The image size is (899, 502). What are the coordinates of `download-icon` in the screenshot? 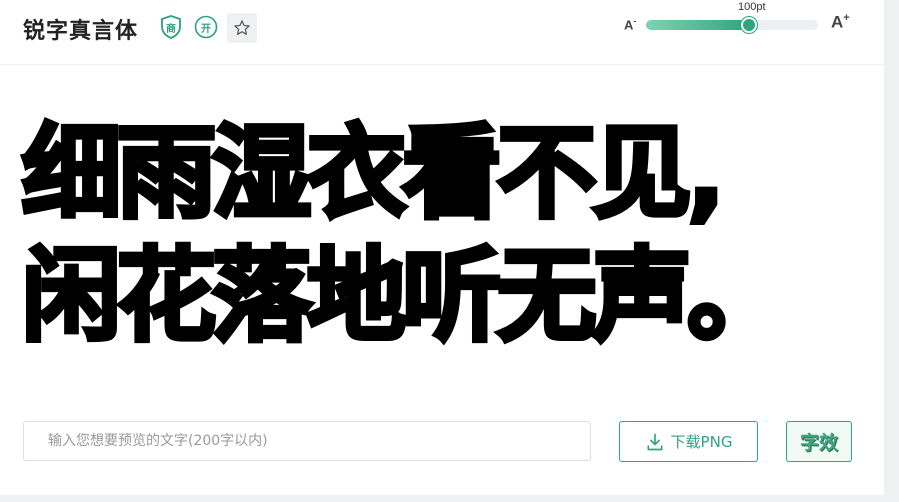 It's located at (655, 441).